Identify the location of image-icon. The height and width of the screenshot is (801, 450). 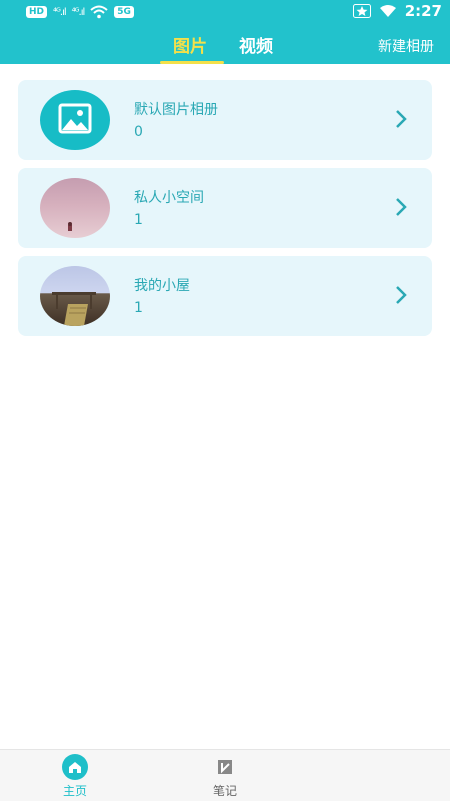
(75, 118).